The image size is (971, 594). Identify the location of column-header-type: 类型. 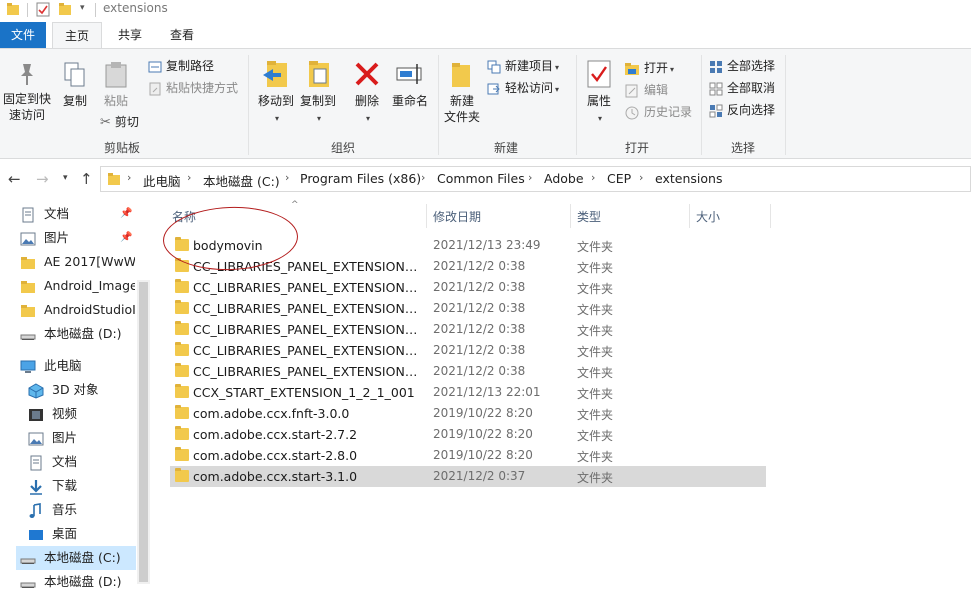
(589, 216).